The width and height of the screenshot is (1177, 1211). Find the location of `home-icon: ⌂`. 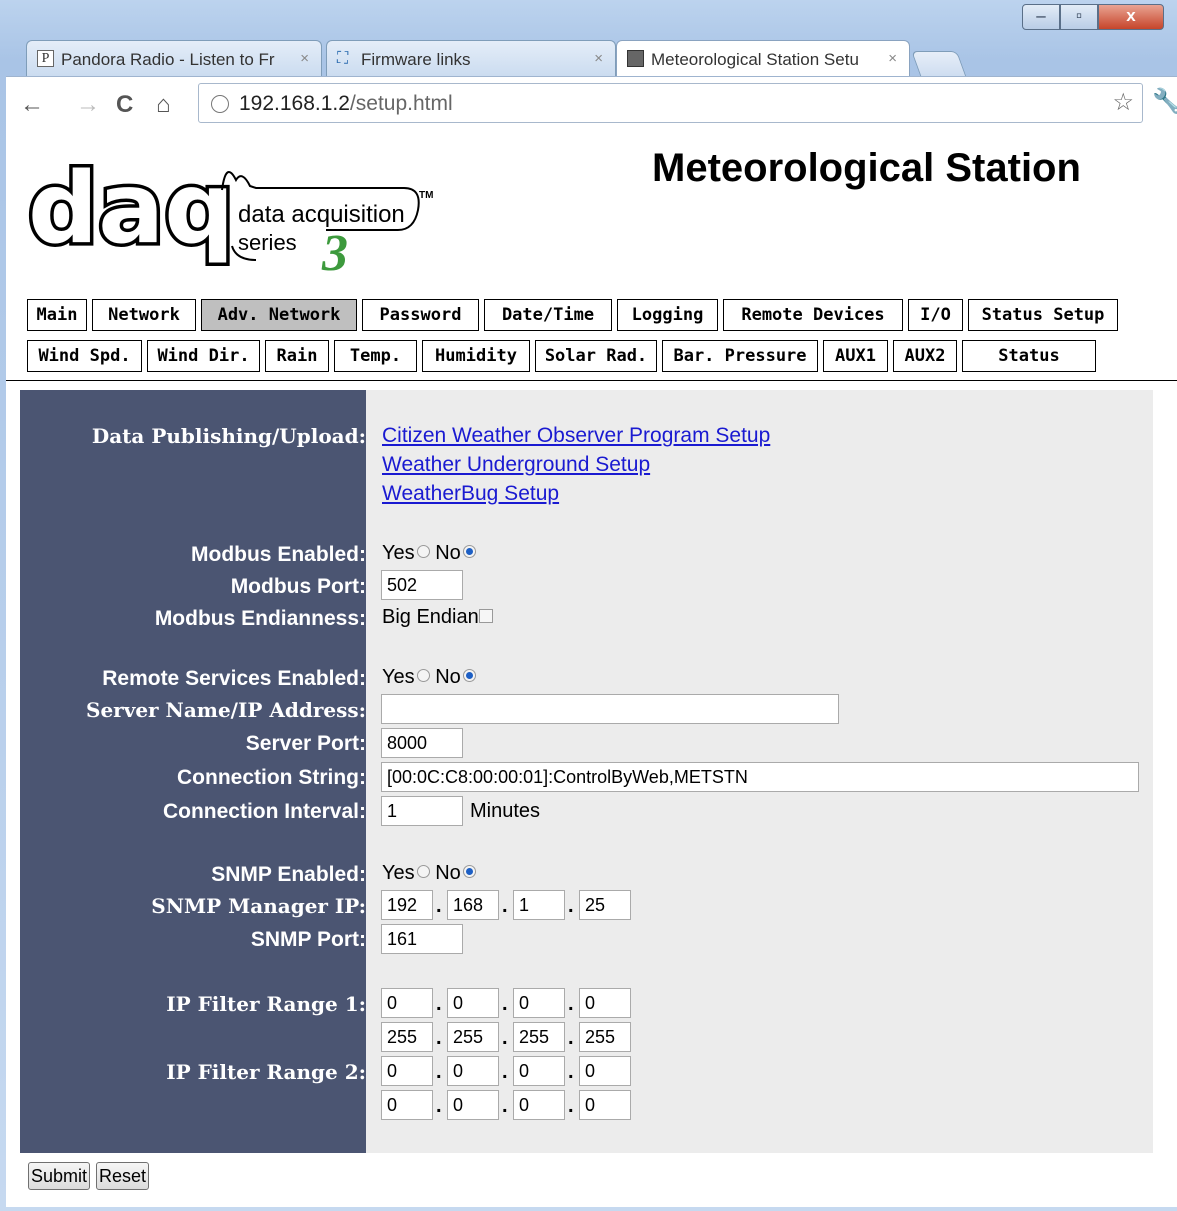

home-icon: ⌂ is located at coordinates (163, 105).